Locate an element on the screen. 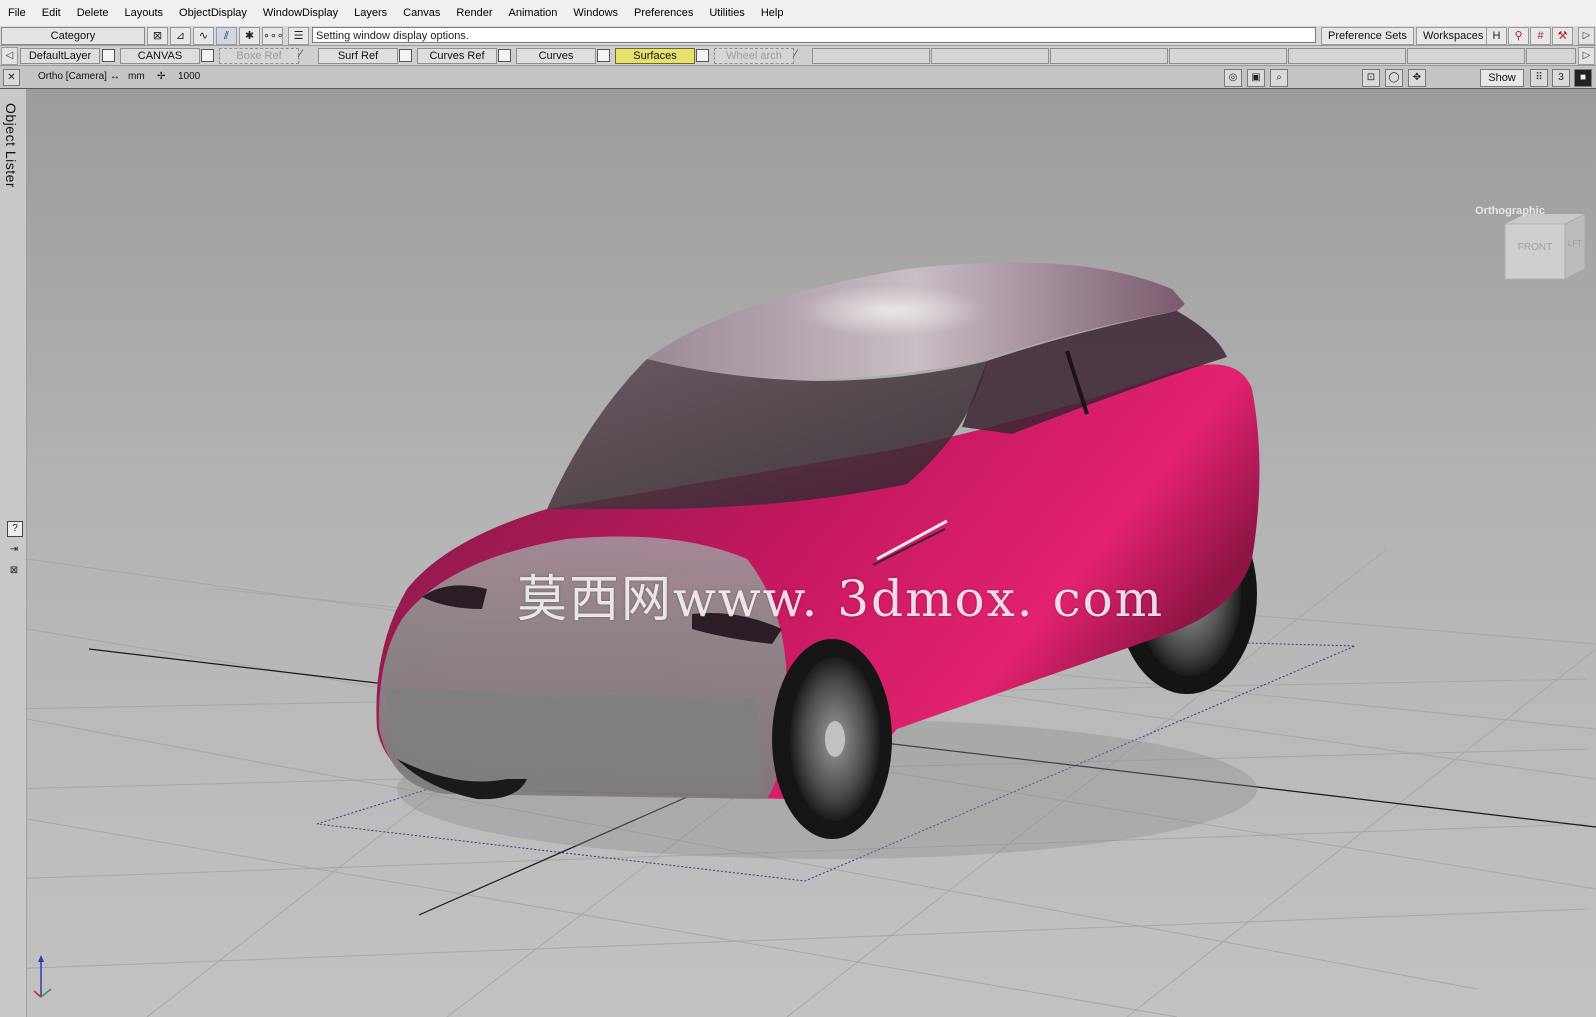 This screenshot has width=1596, height=1017. layer-curves-ref-checkbox is located at coordinates (504, 55).